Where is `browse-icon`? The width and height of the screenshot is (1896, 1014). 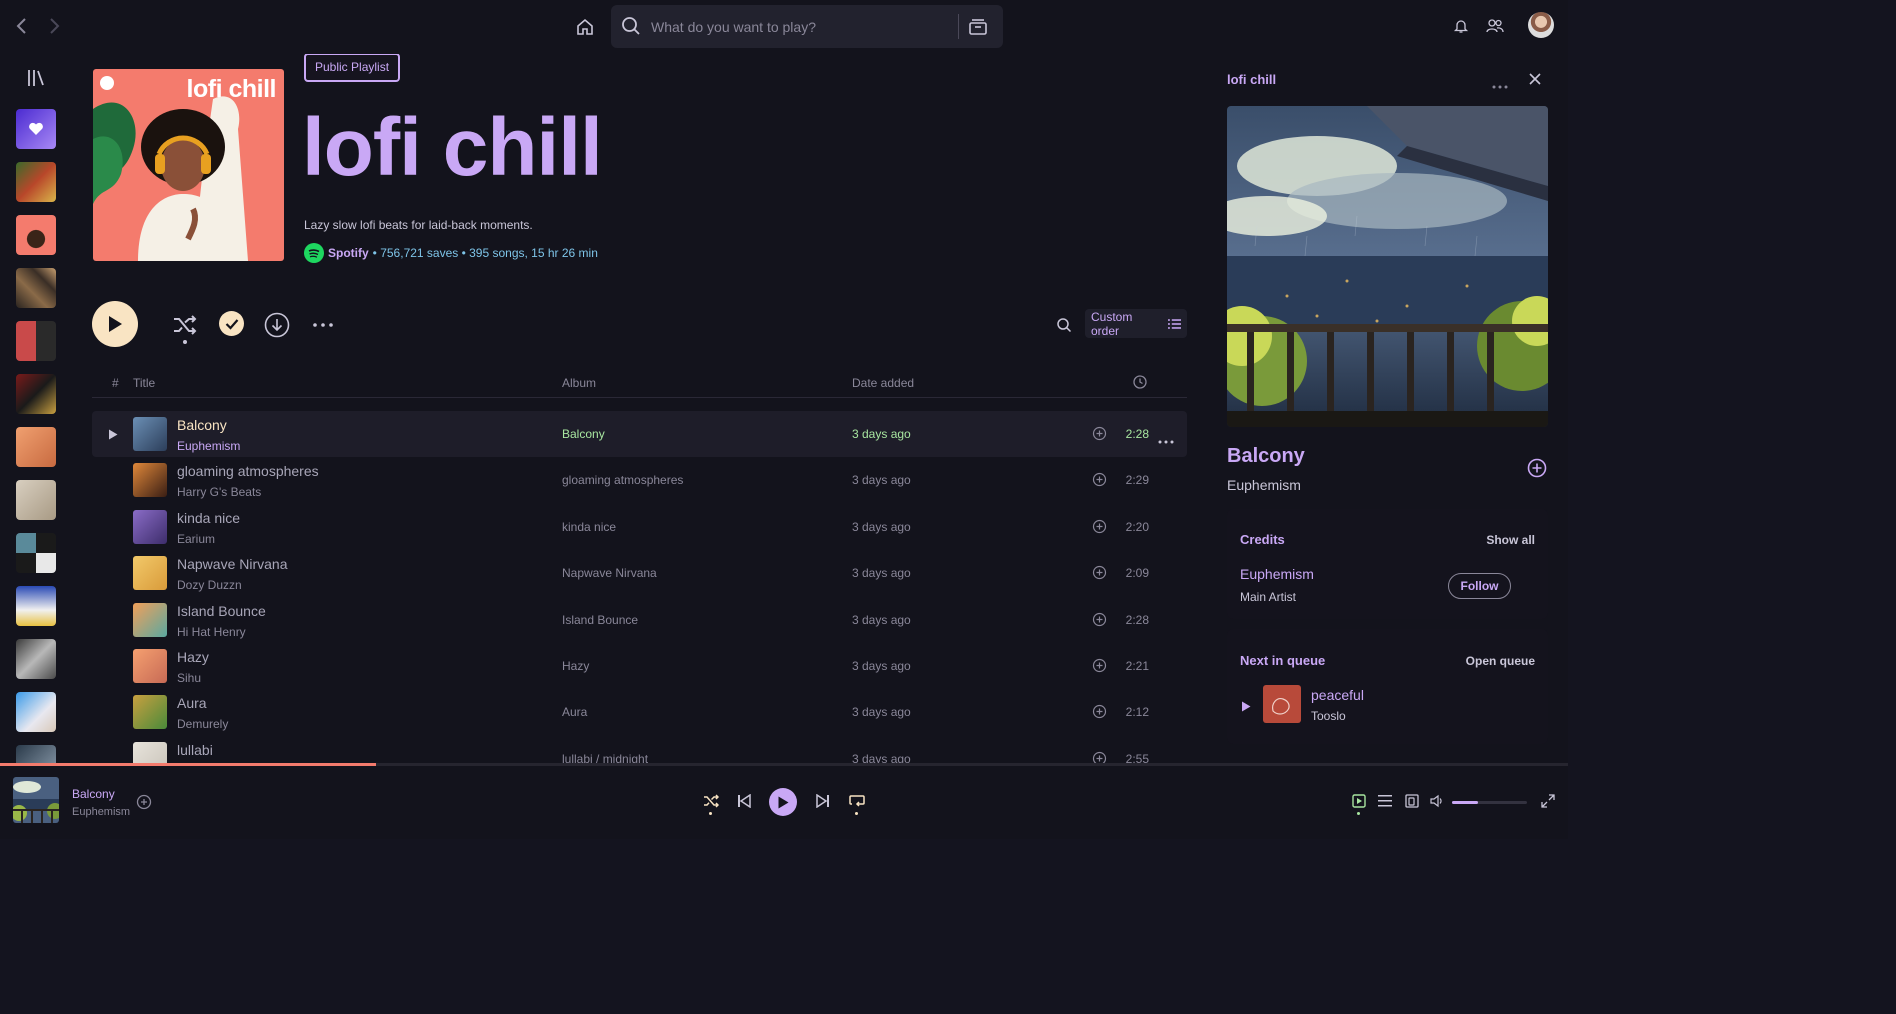 browse-icon is located at coordinates (979, 27).